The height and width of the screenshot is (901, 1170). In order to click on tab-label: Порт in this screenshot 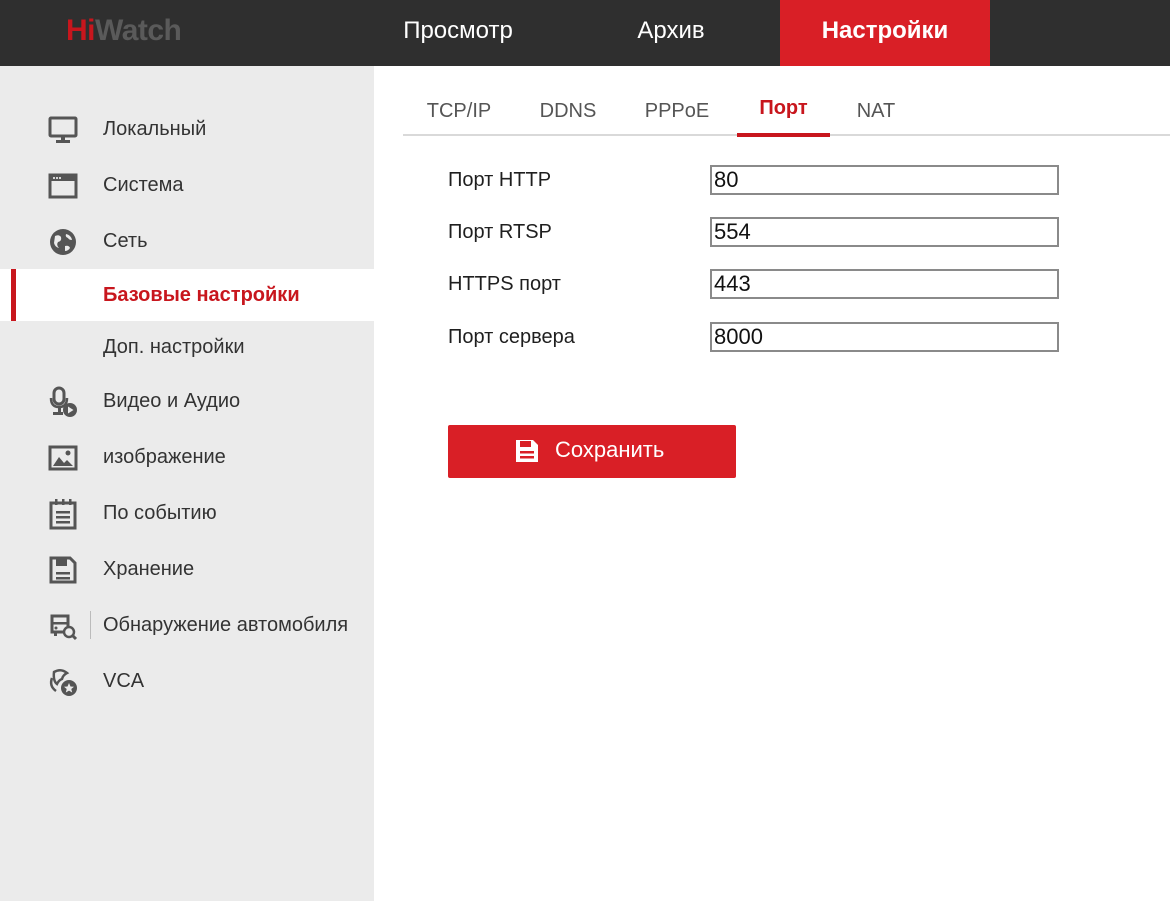, I will do `click(783, 108)`.